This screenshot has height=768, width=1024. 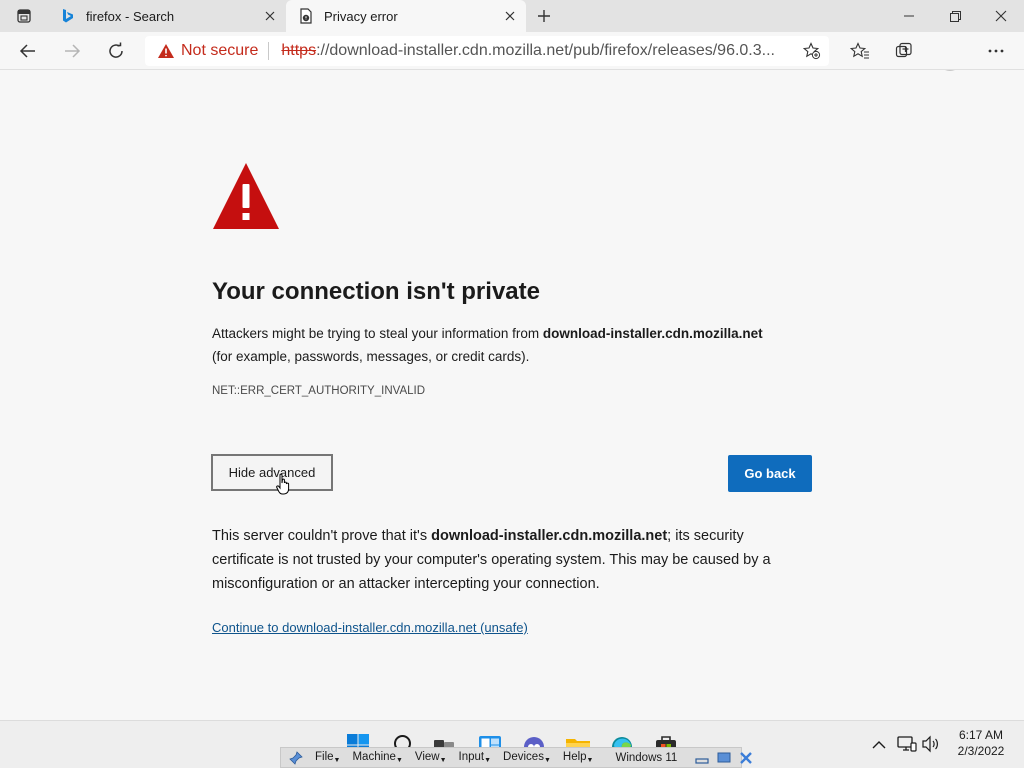 I want to click on vbox-menu-view: View▼, so click(x=431, y=757).